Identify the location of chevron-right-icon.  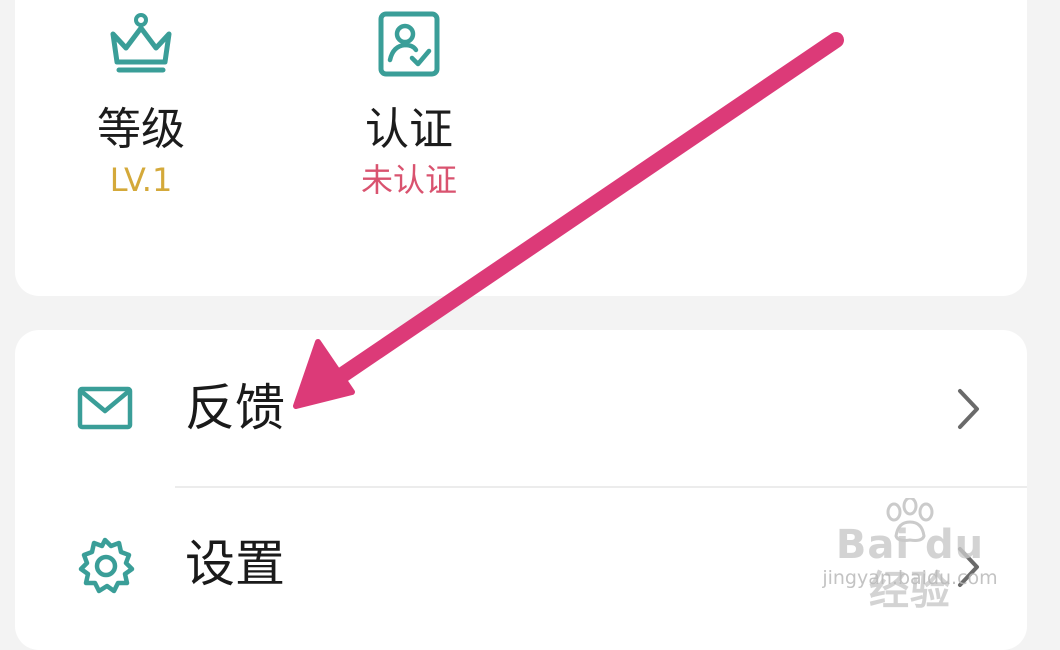
(968, 409).